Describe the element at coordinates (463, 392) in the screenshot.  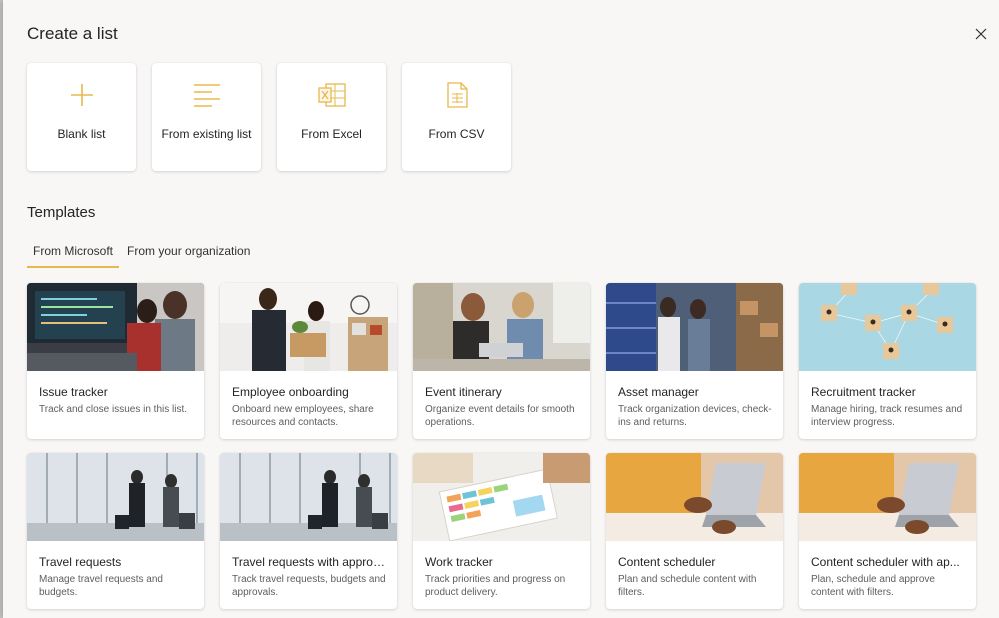
I see `template-name: Event itinerary` at that location.